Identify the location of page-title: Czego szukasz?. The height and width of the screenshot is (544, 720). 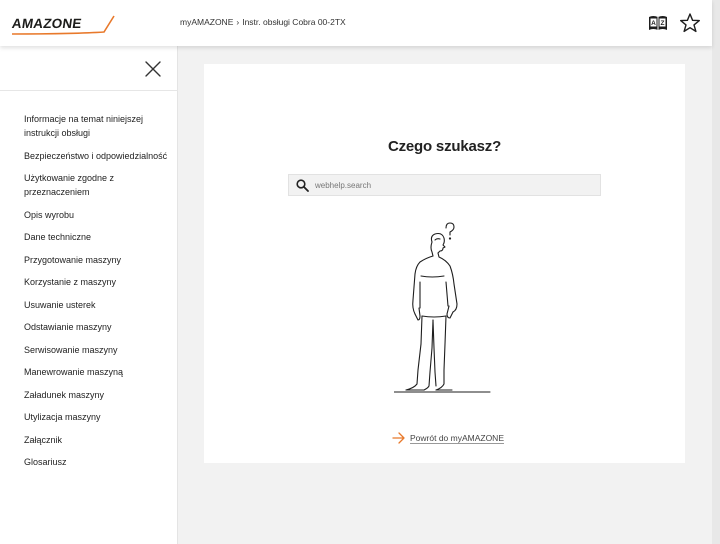
(444, 146).